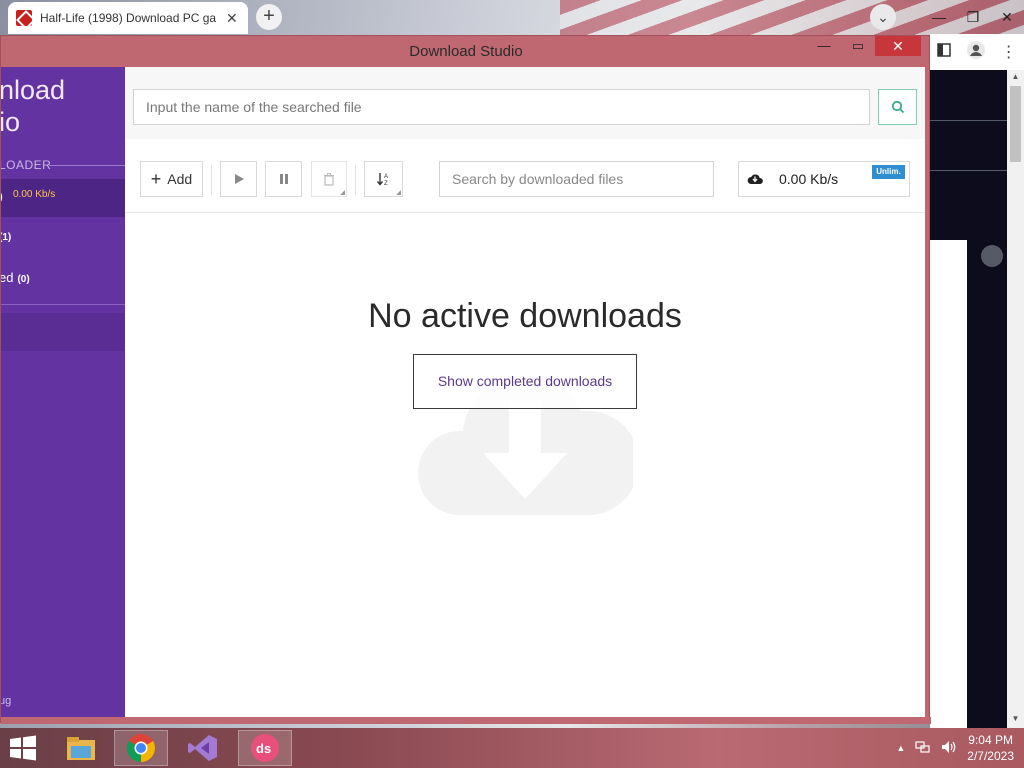 Image resolution: width=1024 pixels, height=768 pixels. Describe the element at coordinates (386, 184) in the screenshot. I see `svg-text: Z` at that location.